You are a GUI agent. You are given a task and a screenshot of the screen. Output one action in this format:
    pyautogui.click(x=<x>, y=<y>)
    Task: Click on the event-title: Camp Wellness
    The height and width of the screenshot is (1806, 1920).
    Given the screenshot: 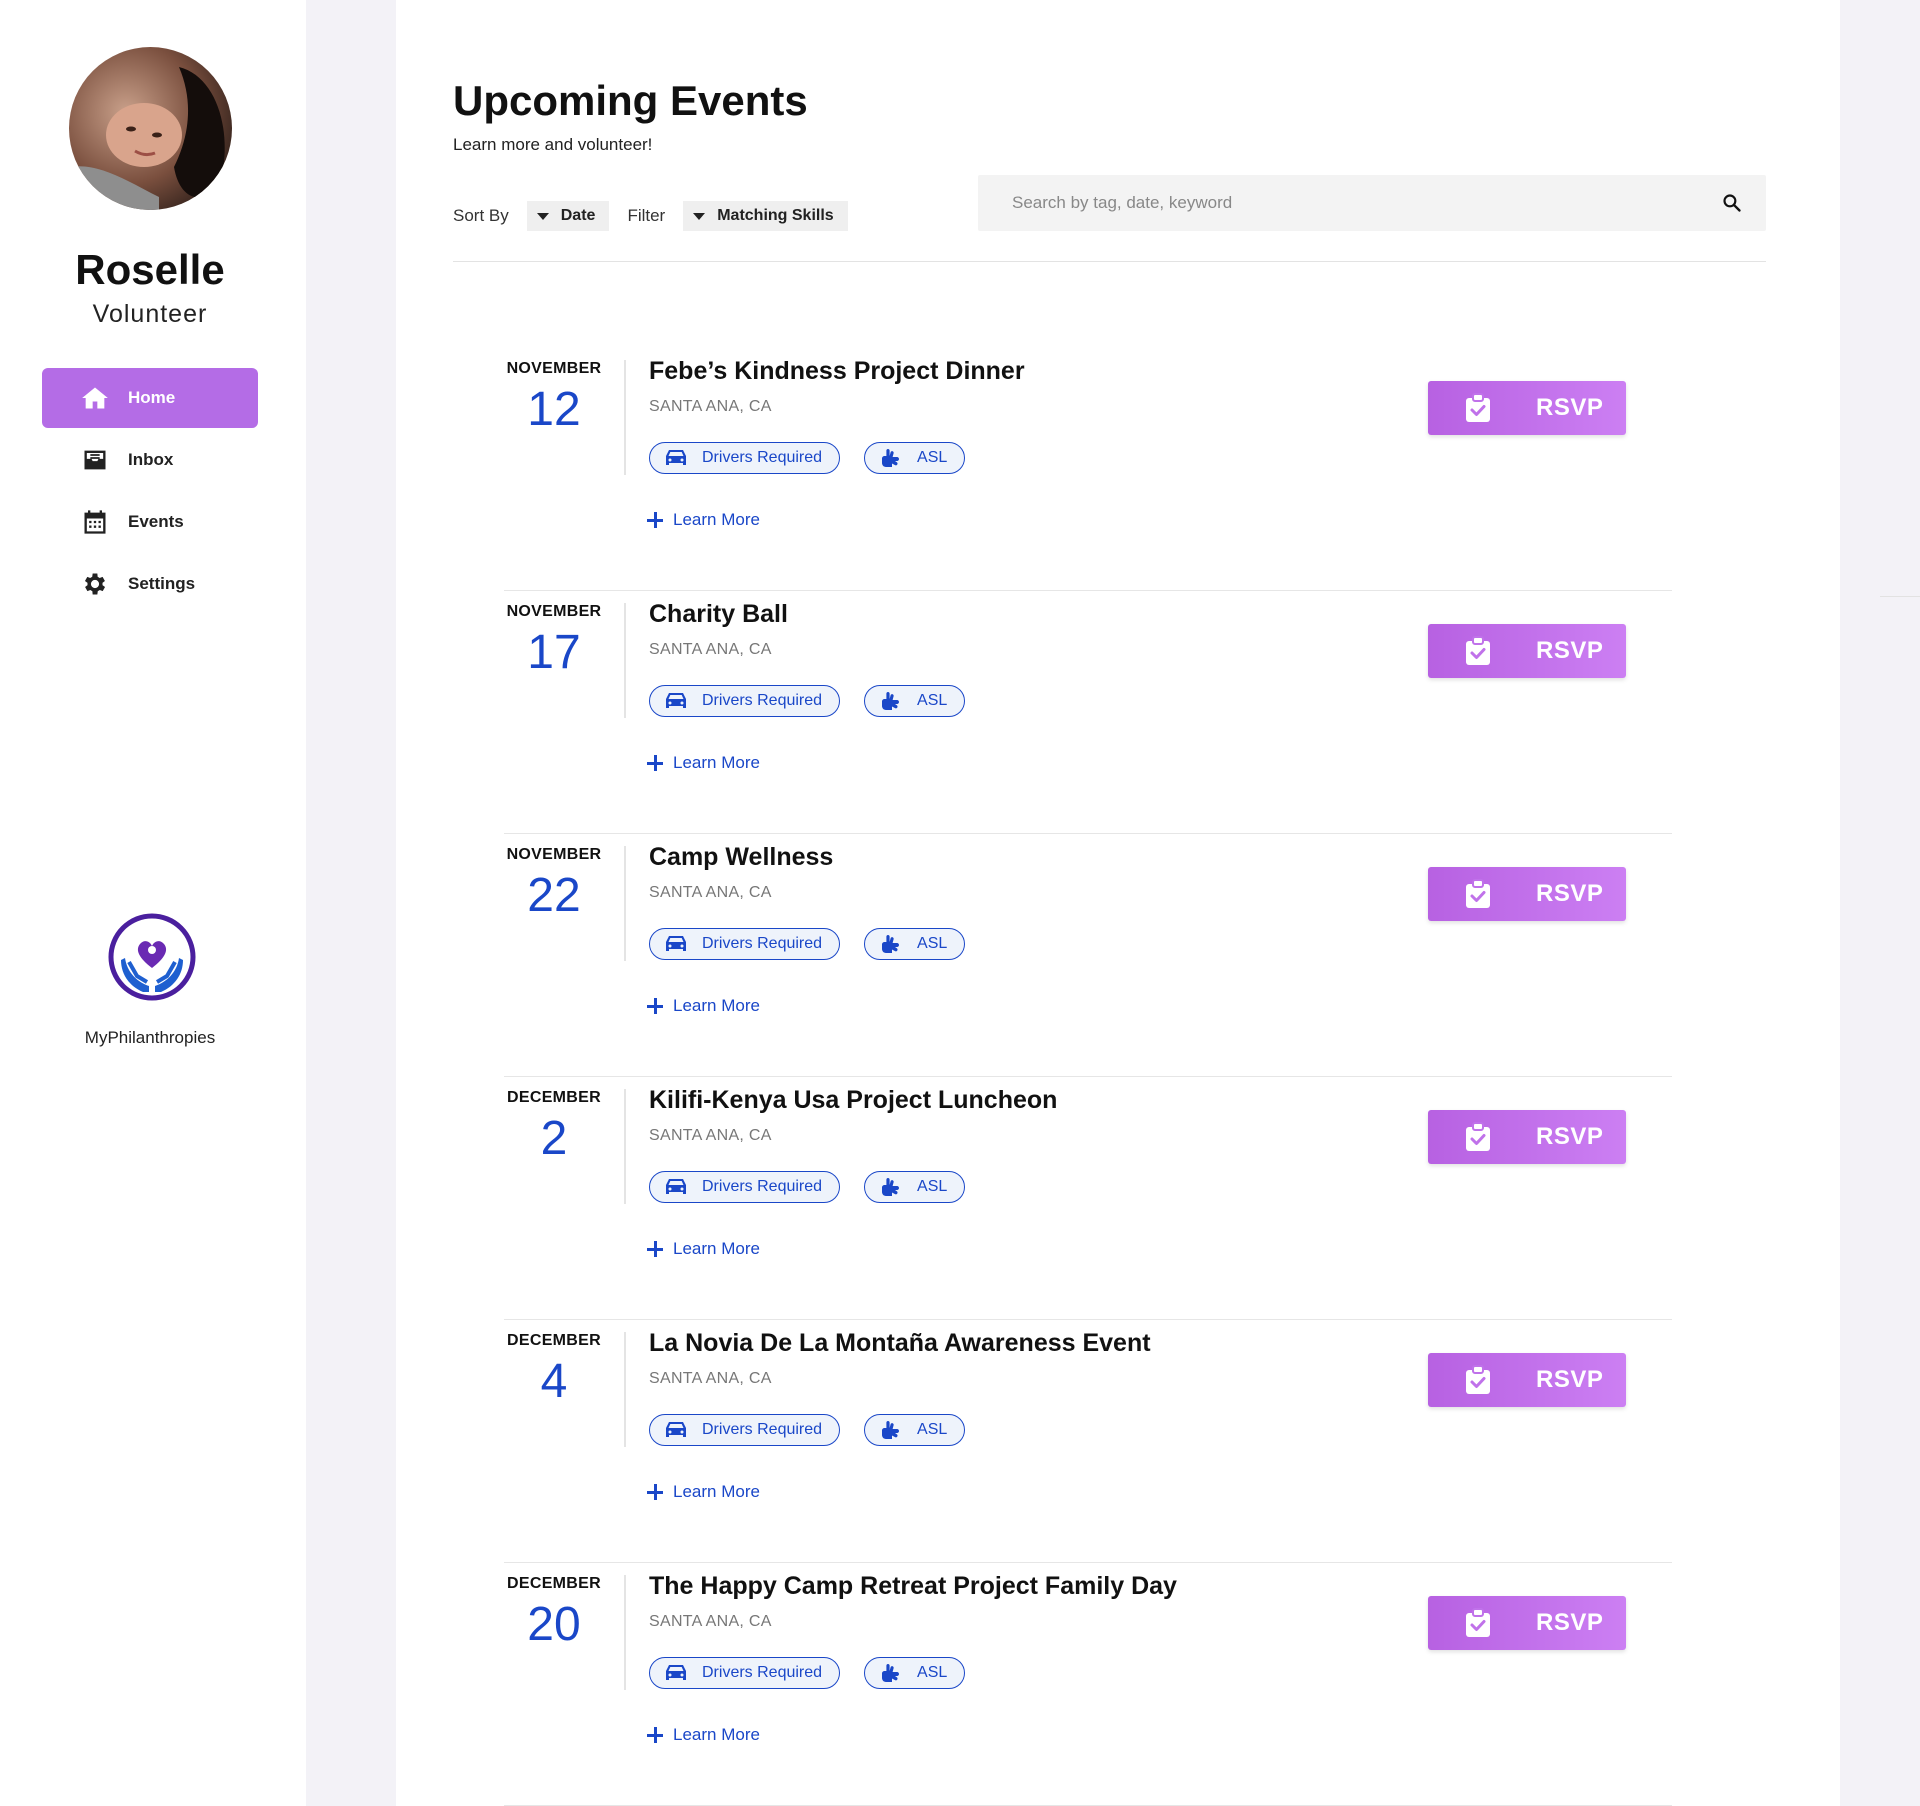 What is the action you would take?
    pyautogui.click(x=741, y=857)
    